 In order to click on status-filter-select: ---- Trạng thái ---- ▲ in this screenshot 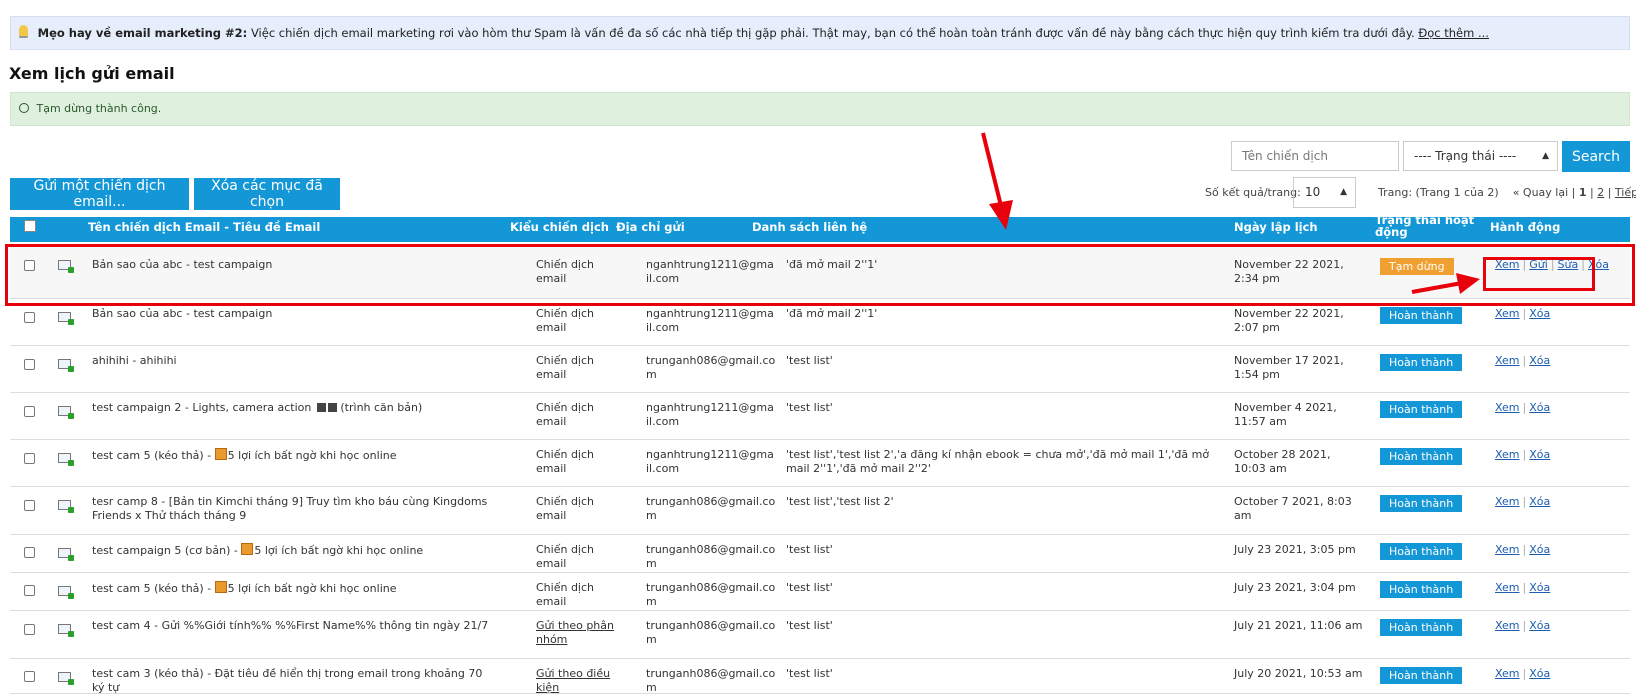, I will do `click(1480, 156)`.